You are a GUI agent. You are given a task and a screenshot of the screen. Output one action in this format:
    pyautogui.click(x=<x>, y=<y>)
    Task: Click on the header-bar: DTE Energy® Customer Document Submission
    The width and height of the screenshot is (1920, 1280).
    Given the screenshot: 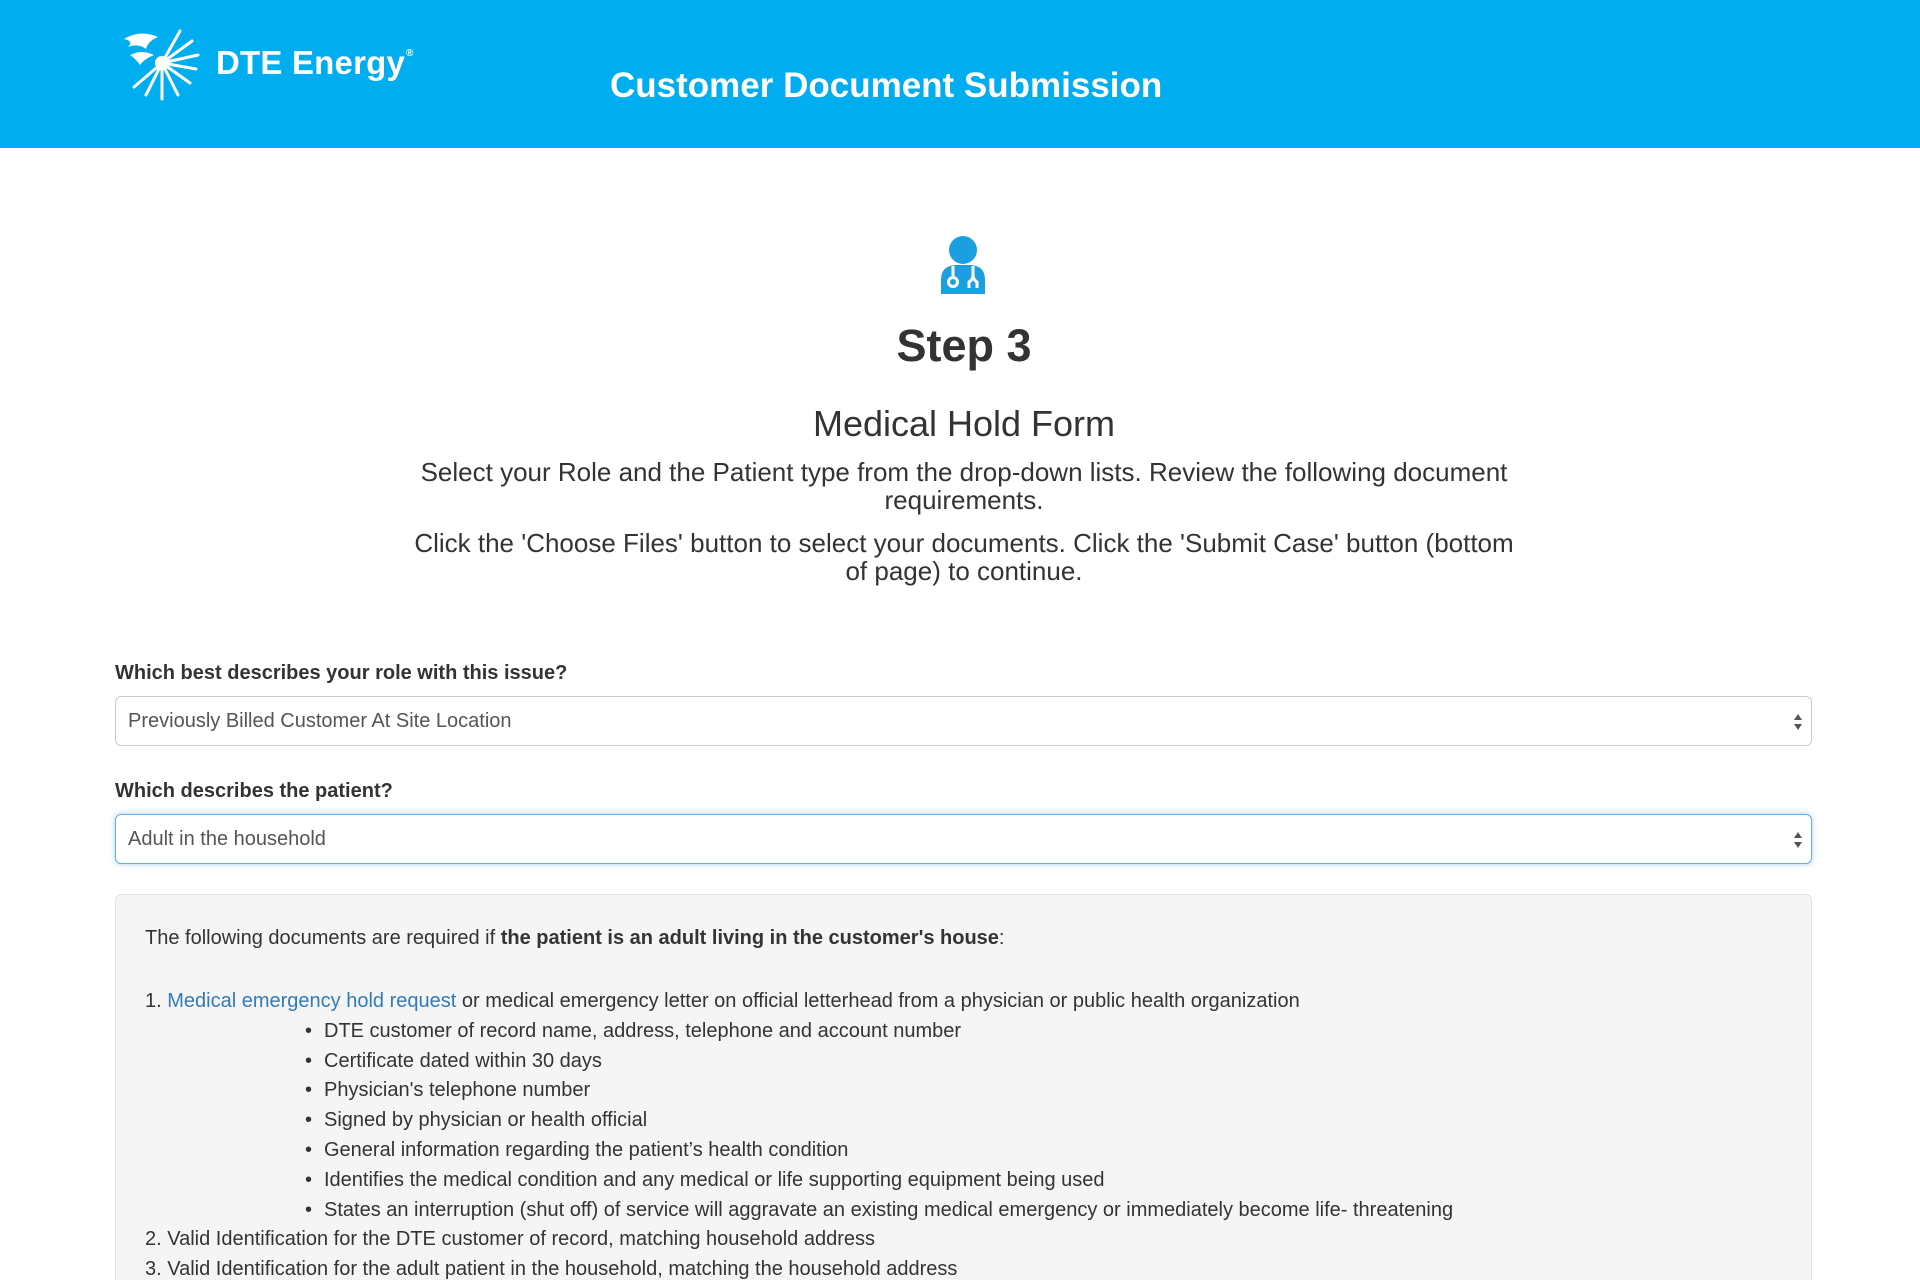 What is the action you would take?
    pyautogui.click(x=960, y=74)
    